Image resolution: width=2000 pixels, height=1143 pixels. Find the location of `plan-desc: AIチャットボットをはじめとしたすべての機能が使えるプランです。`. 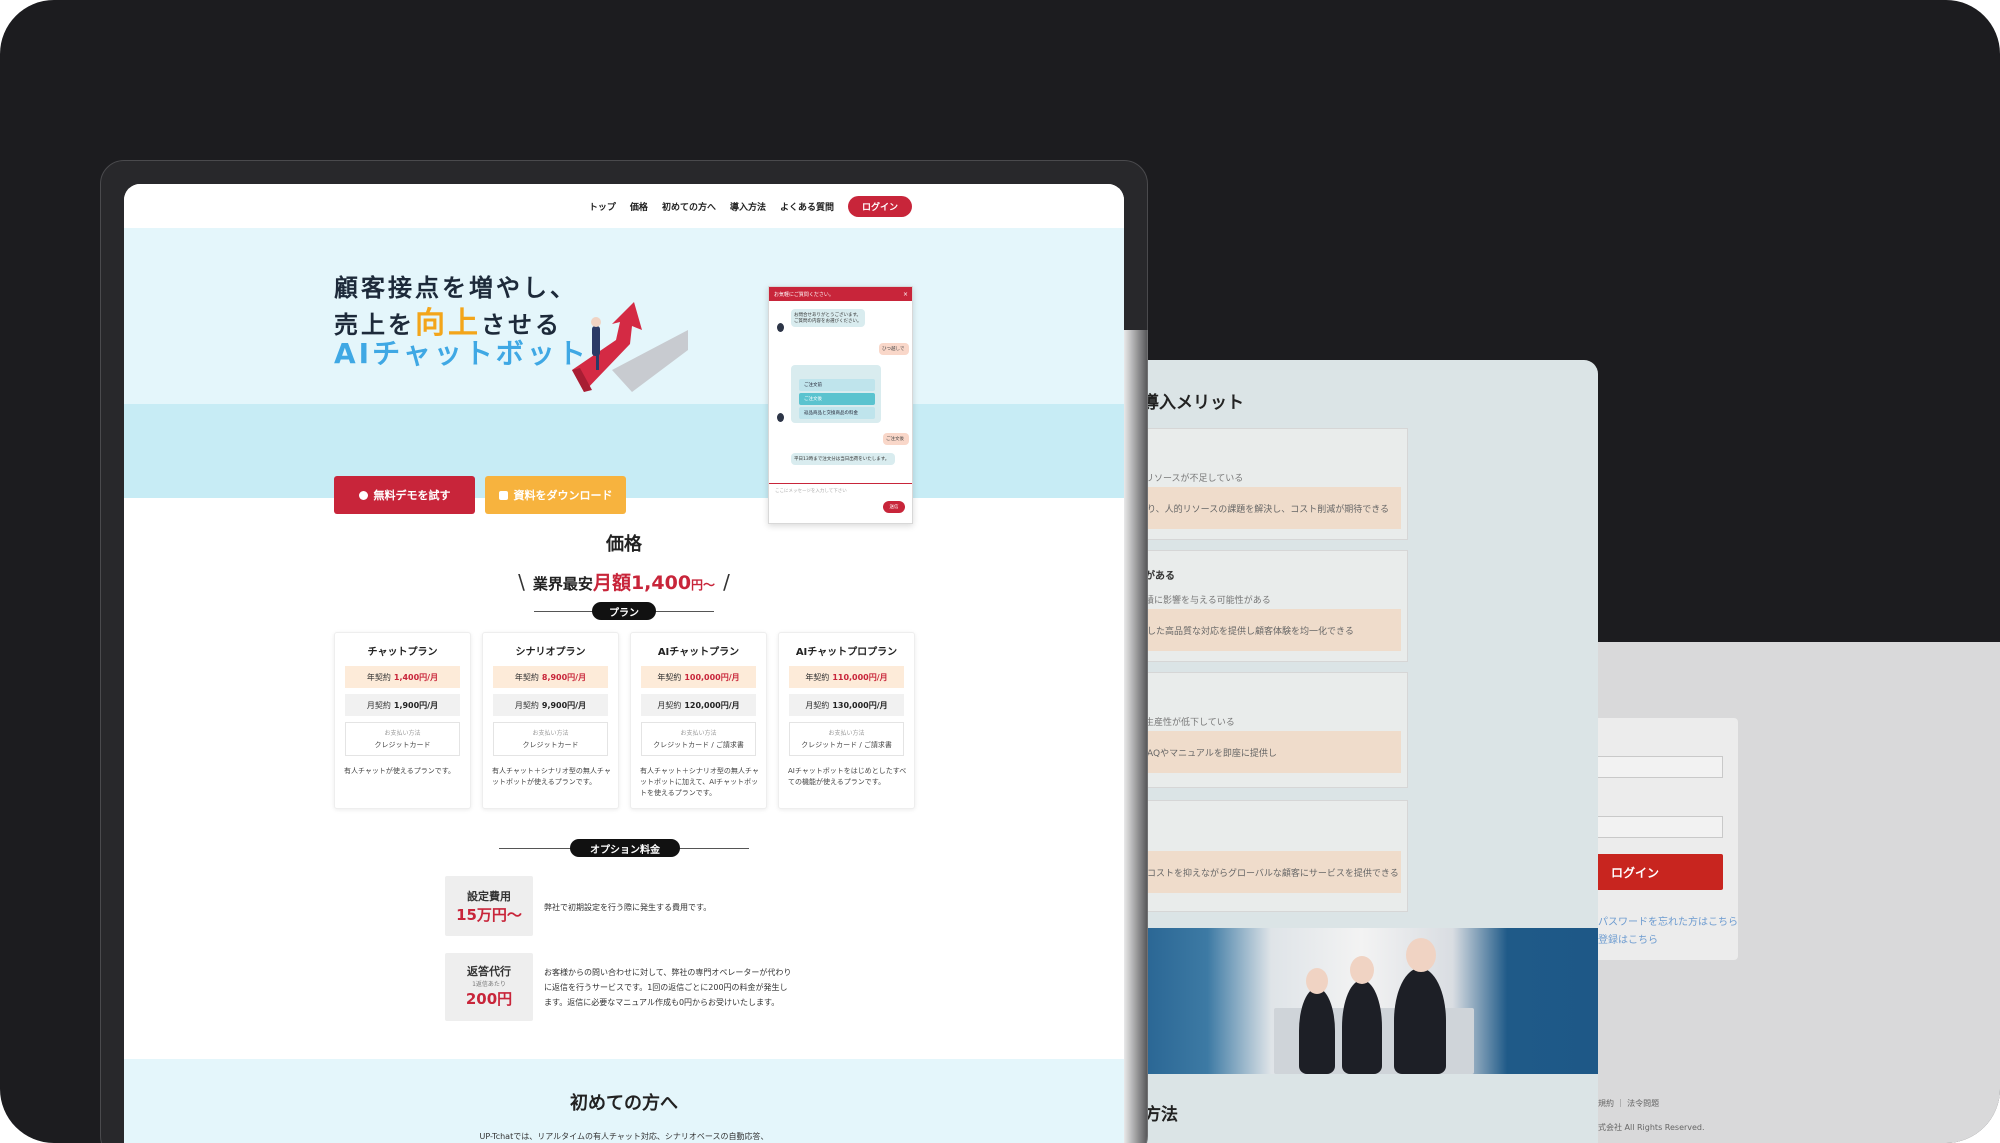

plan-desc: AIチャットボットをはじめとしたすべての機能が使えるプランです。 is located at coordinates (847, 776).